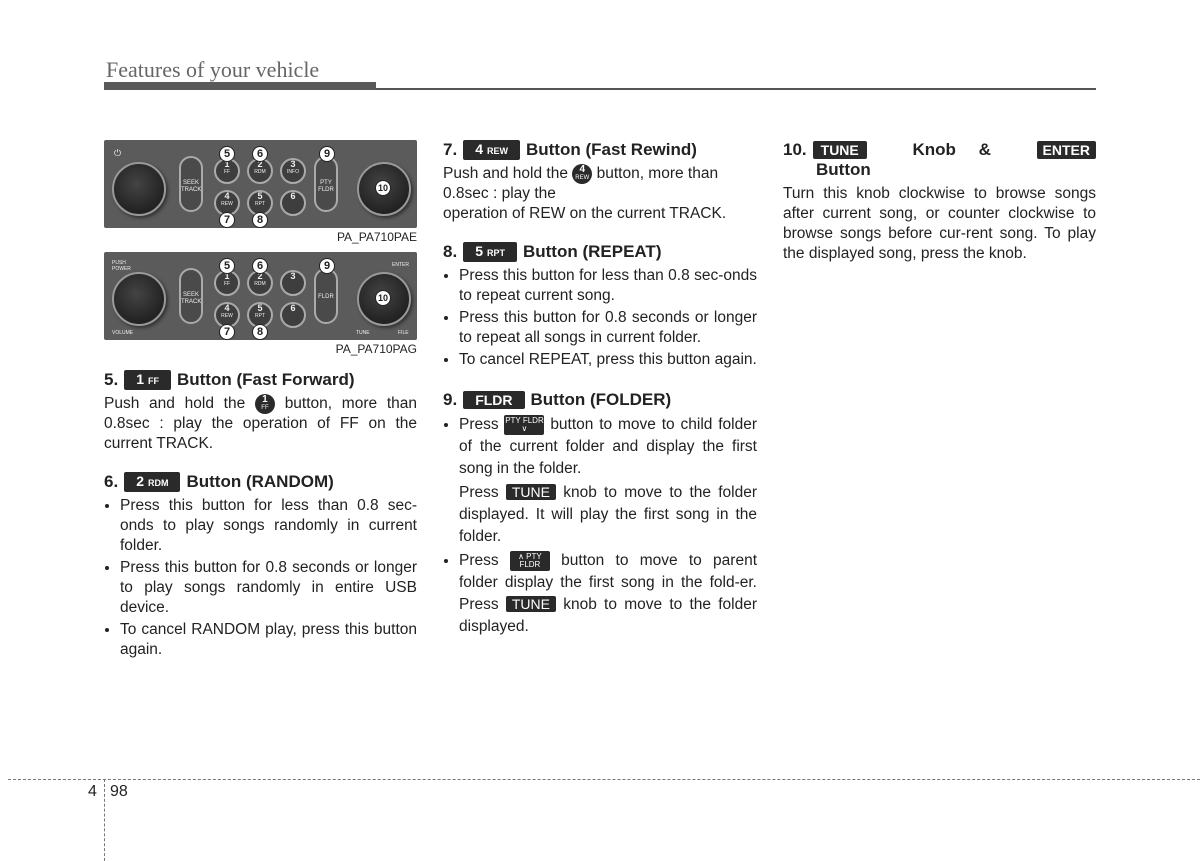  What do you see at coordinates (293, 171) in the screenshot?
I see `preset-button-3: 3 INFO` at bounding box center [293, 171].